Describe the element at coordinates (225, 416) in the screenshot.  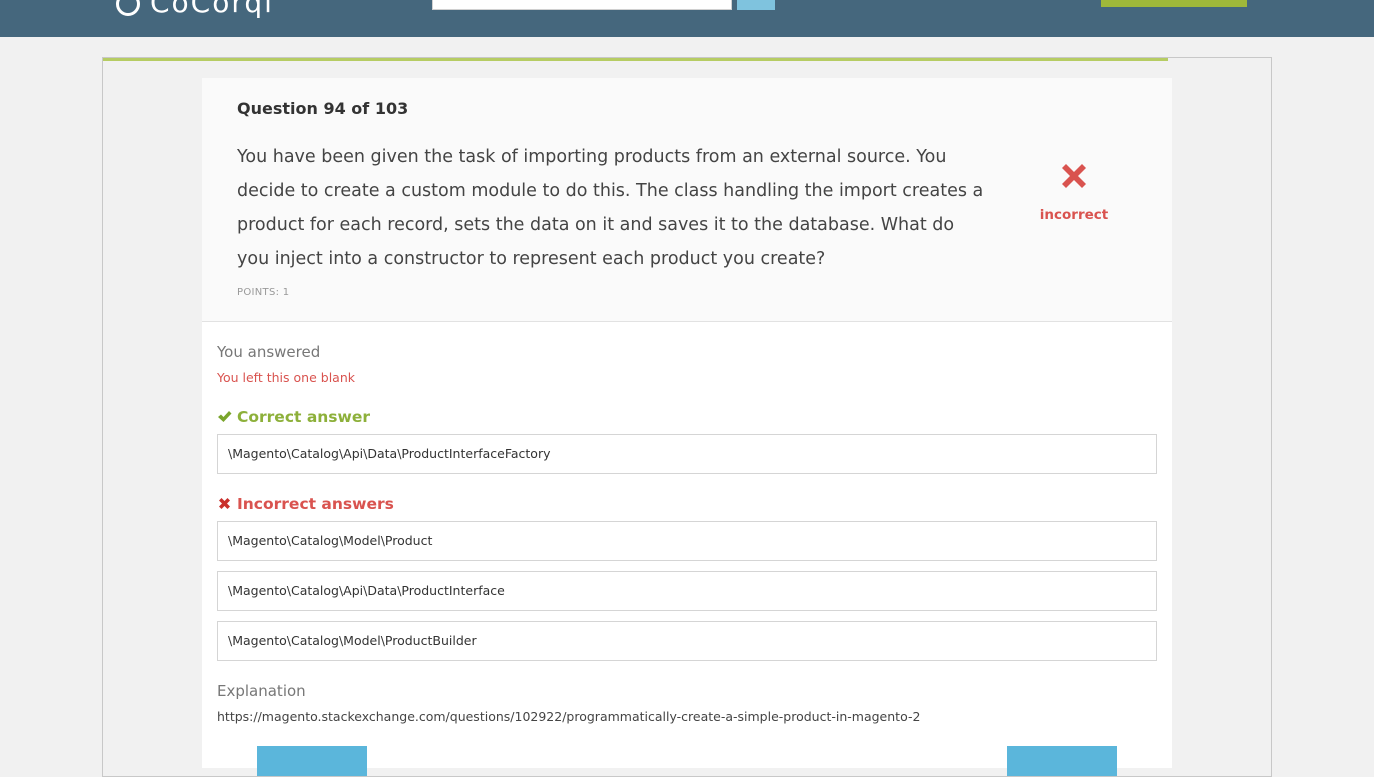
I see `checkmark-icon` at that location.